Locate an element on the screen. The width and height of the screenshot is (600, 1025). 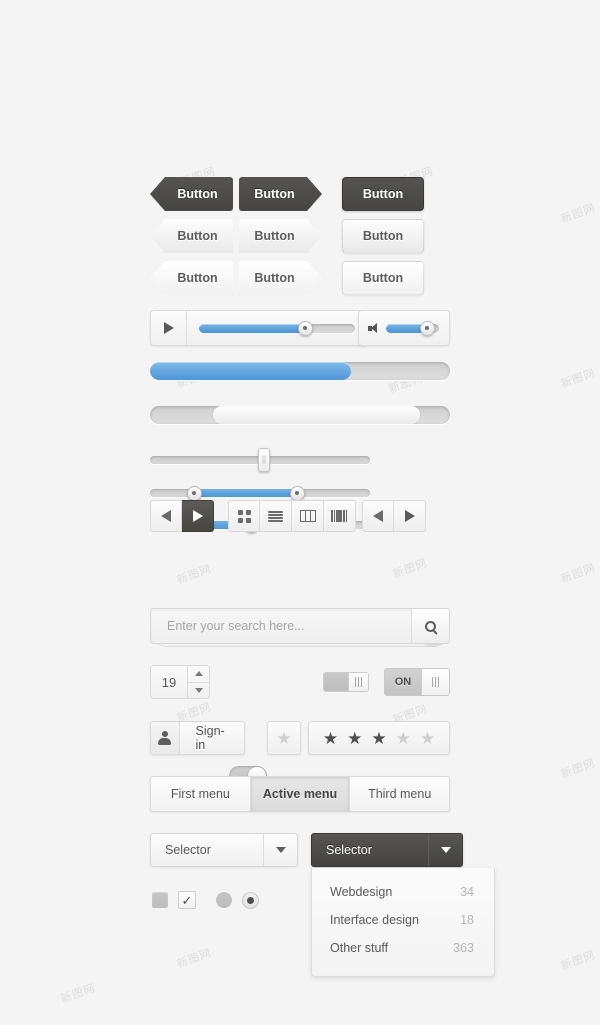
button-alt-right: Button is located at coordinates (280, 278).